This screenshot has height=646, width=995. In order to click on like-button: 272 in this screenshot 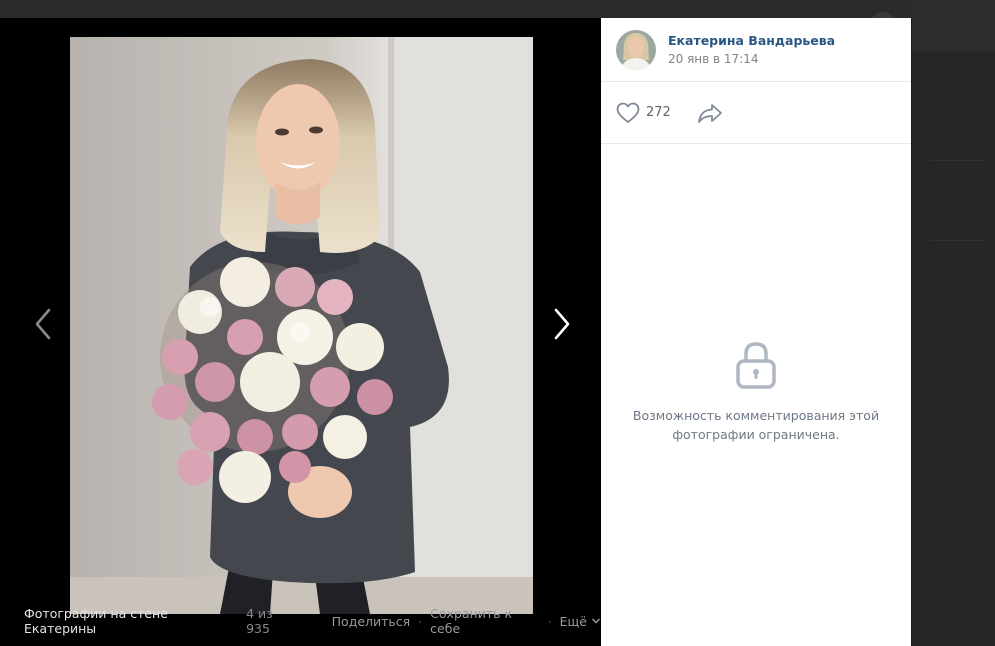, I will do `click(643, 113)`.